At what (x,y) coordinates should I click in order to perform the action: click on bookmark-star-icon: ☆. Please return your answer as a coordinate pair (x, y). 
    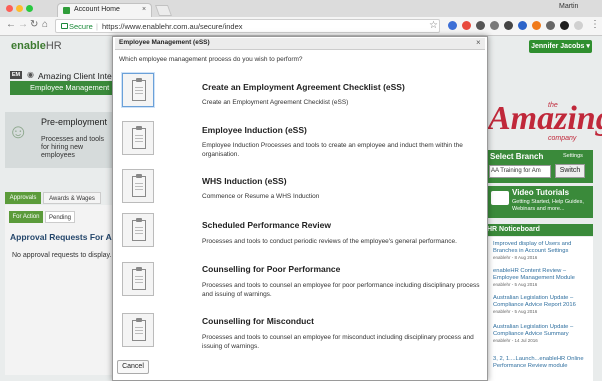
    Looking at the image, I should click on (433, 25).